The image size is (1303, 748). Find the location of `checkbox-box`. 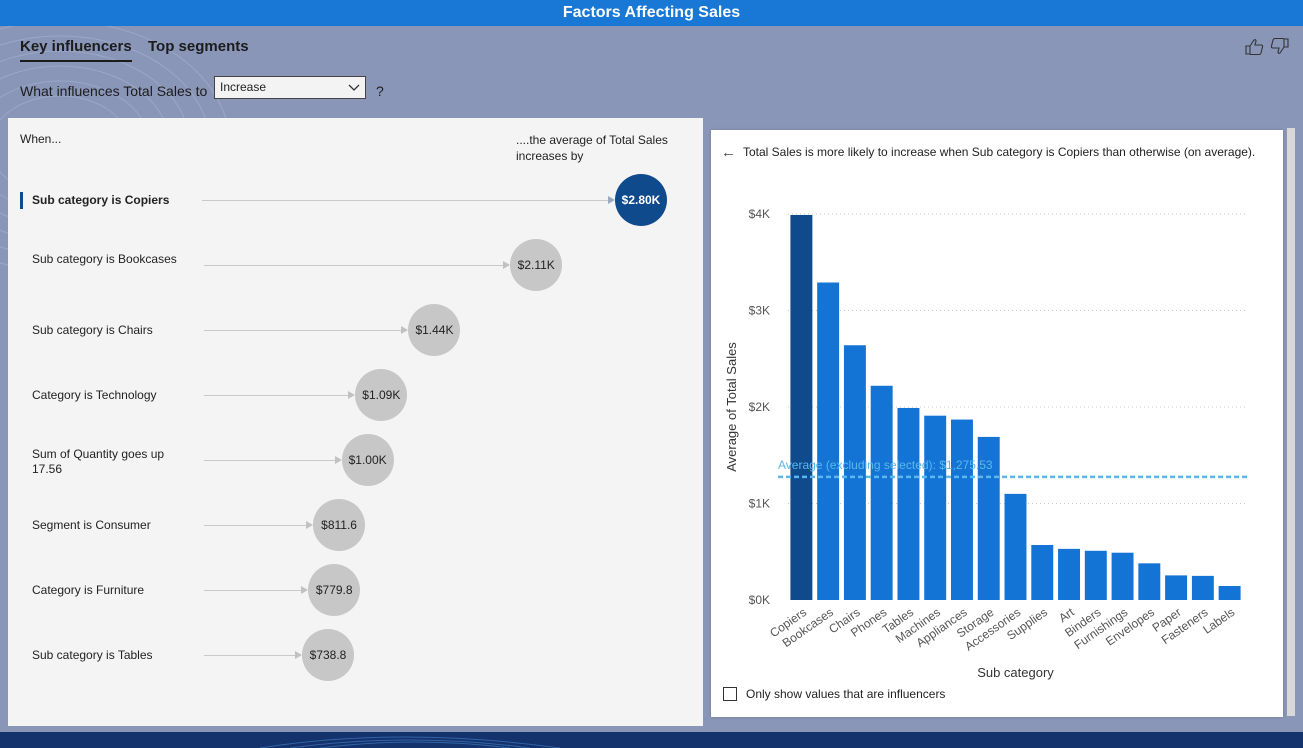

checkbox-box is located at coordinates (730, 694).